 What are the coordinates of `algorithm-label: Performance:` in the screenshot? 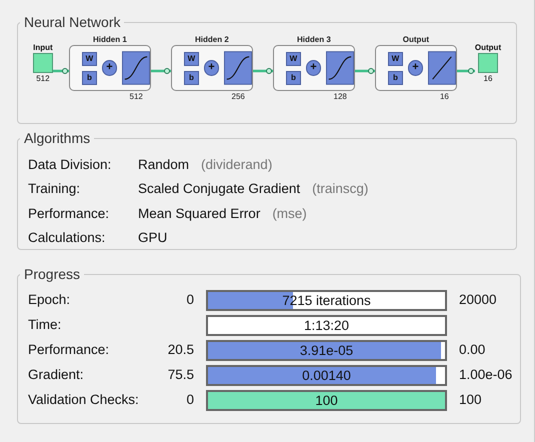 It's located at (69, 213).